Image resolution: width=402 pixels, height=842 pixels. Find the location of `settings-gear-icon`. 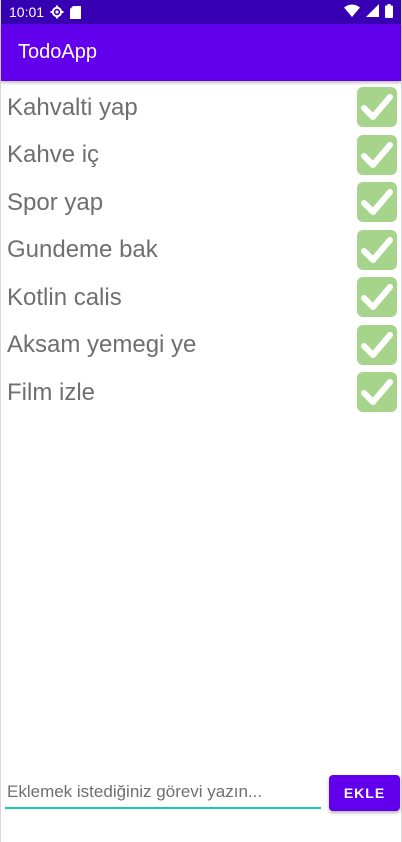

settings-gear-icon is located at coordinates (57, 12).